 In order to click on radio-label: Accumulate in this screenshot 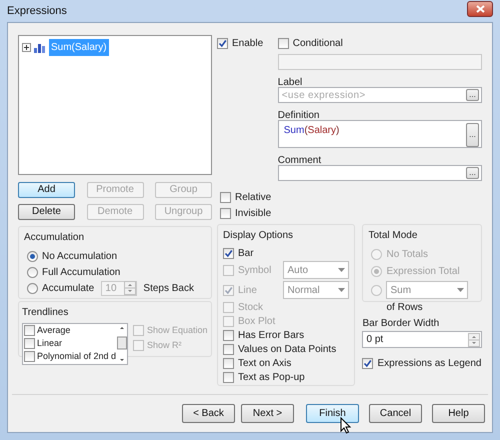, I will do `click(68, 289)`.